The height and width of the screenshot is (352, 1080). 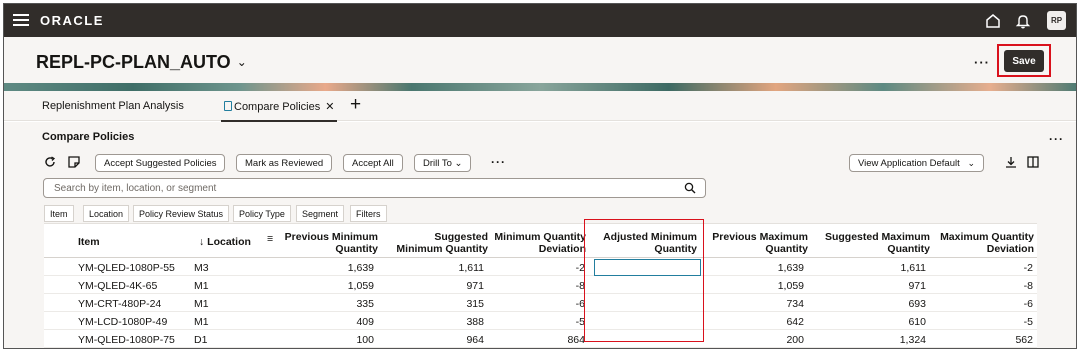 I want to click on column-header-adjusted-minimum: Adjusted Minimum Quantity, so click(x=646, y=243).